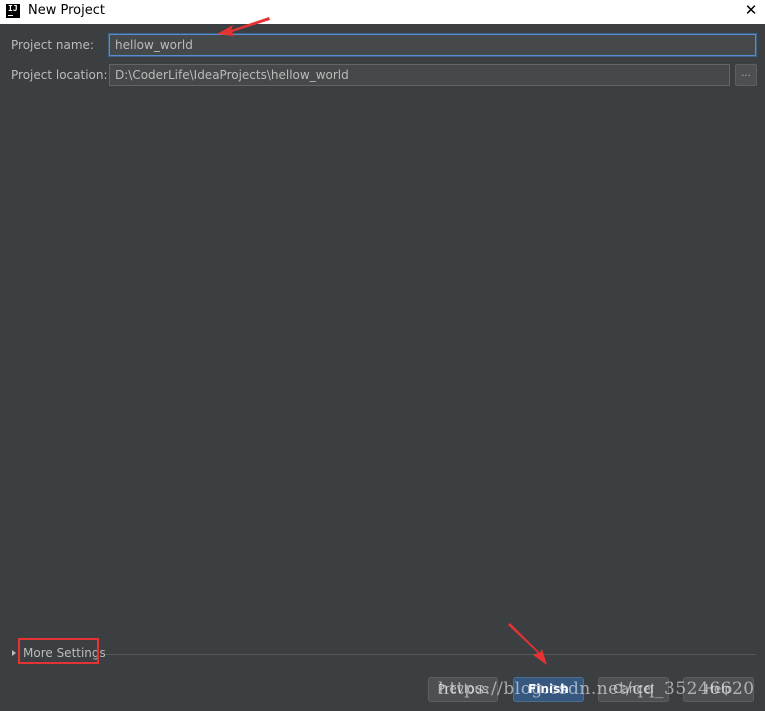 The height and width of the screenshot is (711, 765). Describe the element at coordinates (463, 689) in the screenshot. I see `previous-button: Previous` at that location.